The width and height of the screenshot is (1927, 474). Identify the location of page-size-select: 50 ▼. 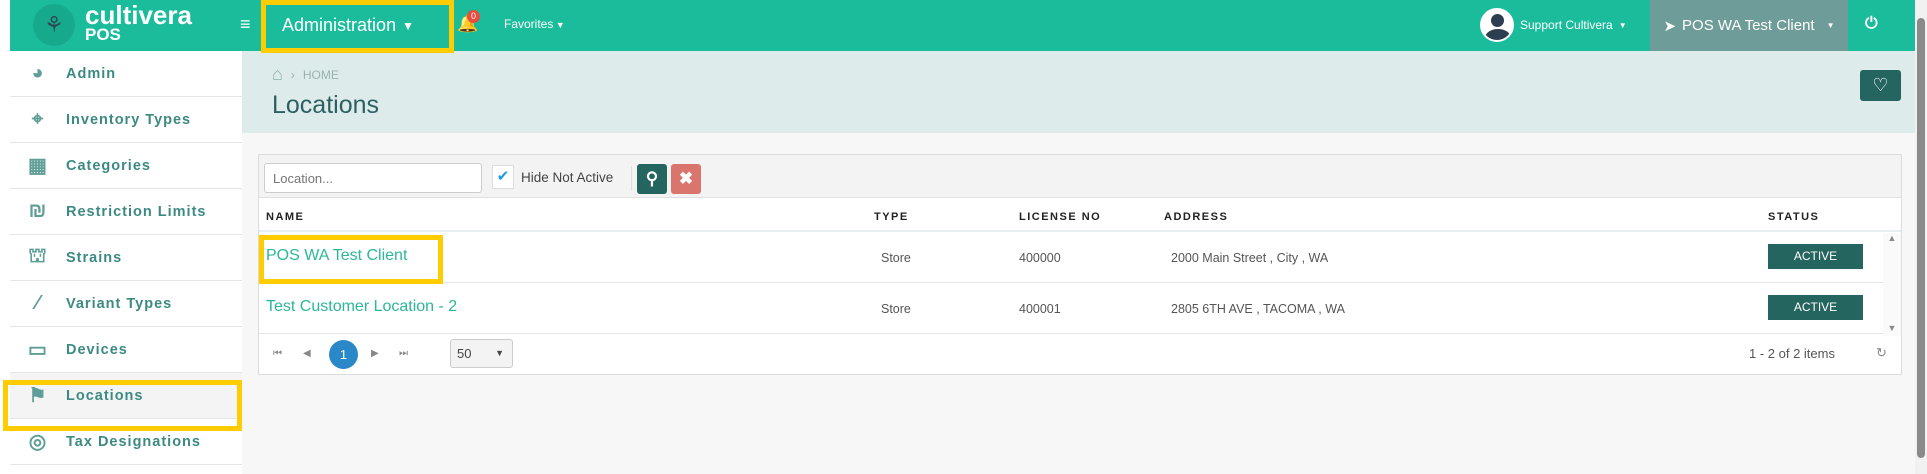
(481, 353).